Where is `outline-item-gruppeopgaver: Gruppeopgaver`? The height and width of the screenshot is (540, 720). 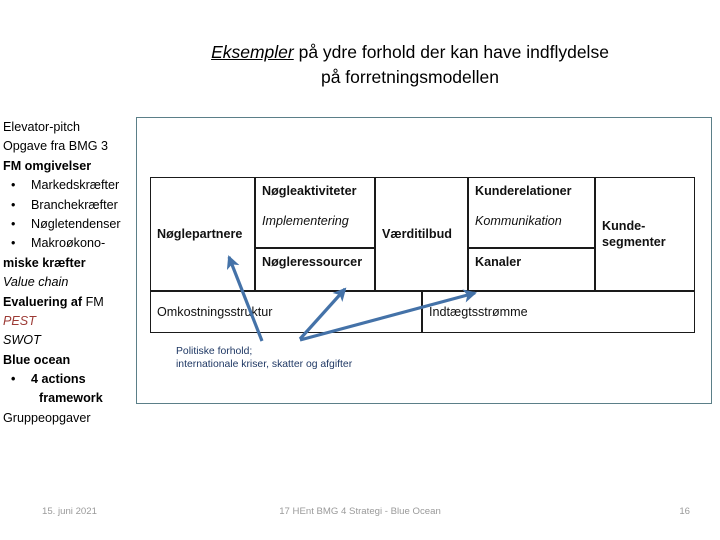 outline-item-gruppeopgaver: Gruppeopgaver is located at coordinates (78, 418).